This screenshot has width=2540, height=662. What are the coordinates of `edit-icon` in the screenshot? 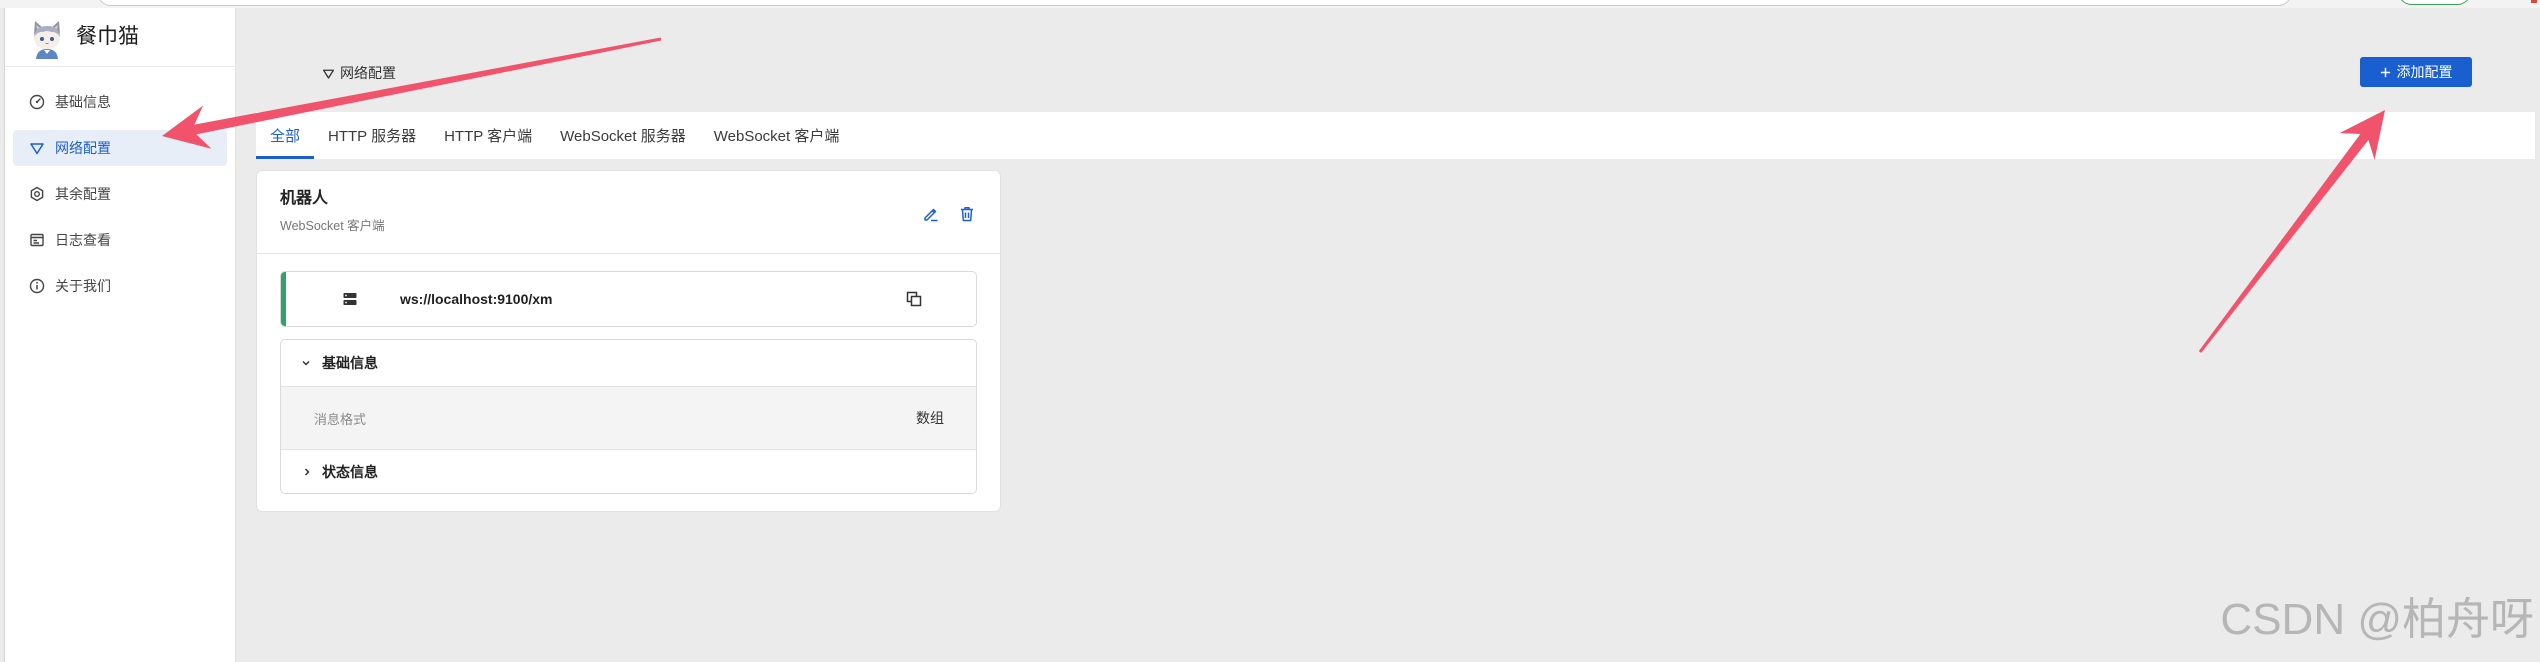 It's located at (931, 214).